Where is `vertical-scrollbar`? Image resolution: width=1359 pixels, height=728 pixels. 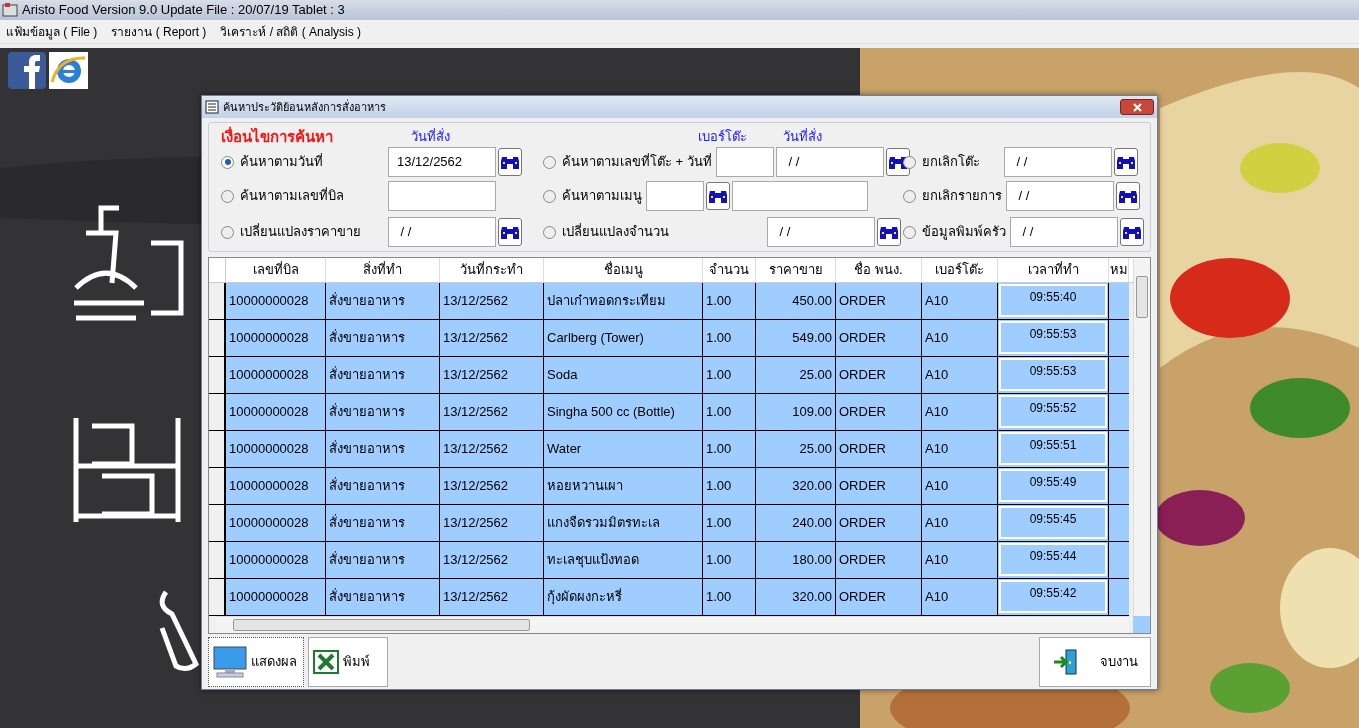 vertical-scrollbar is located at coordinates (1141, 437).